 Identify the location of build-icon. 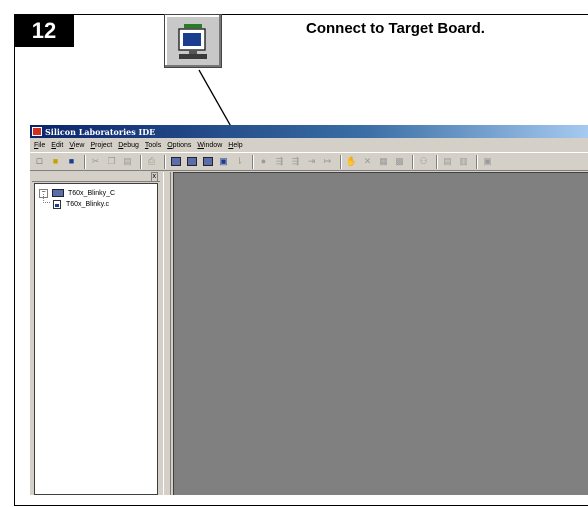
(191, 162).